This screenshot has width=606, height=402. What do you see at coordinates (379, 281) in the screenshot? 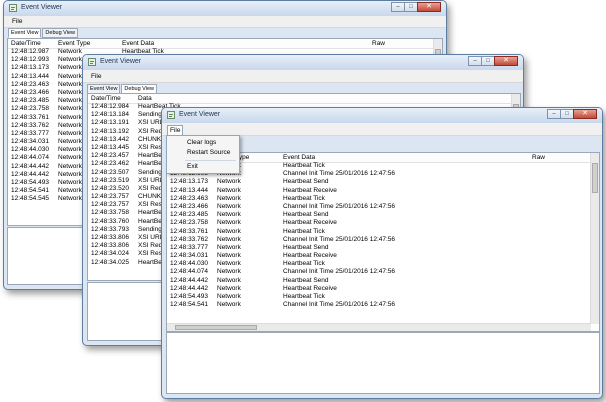
I see `table-row: 12:48:44.442 Network Heartbeat Send` at bounding box center [379, 281].